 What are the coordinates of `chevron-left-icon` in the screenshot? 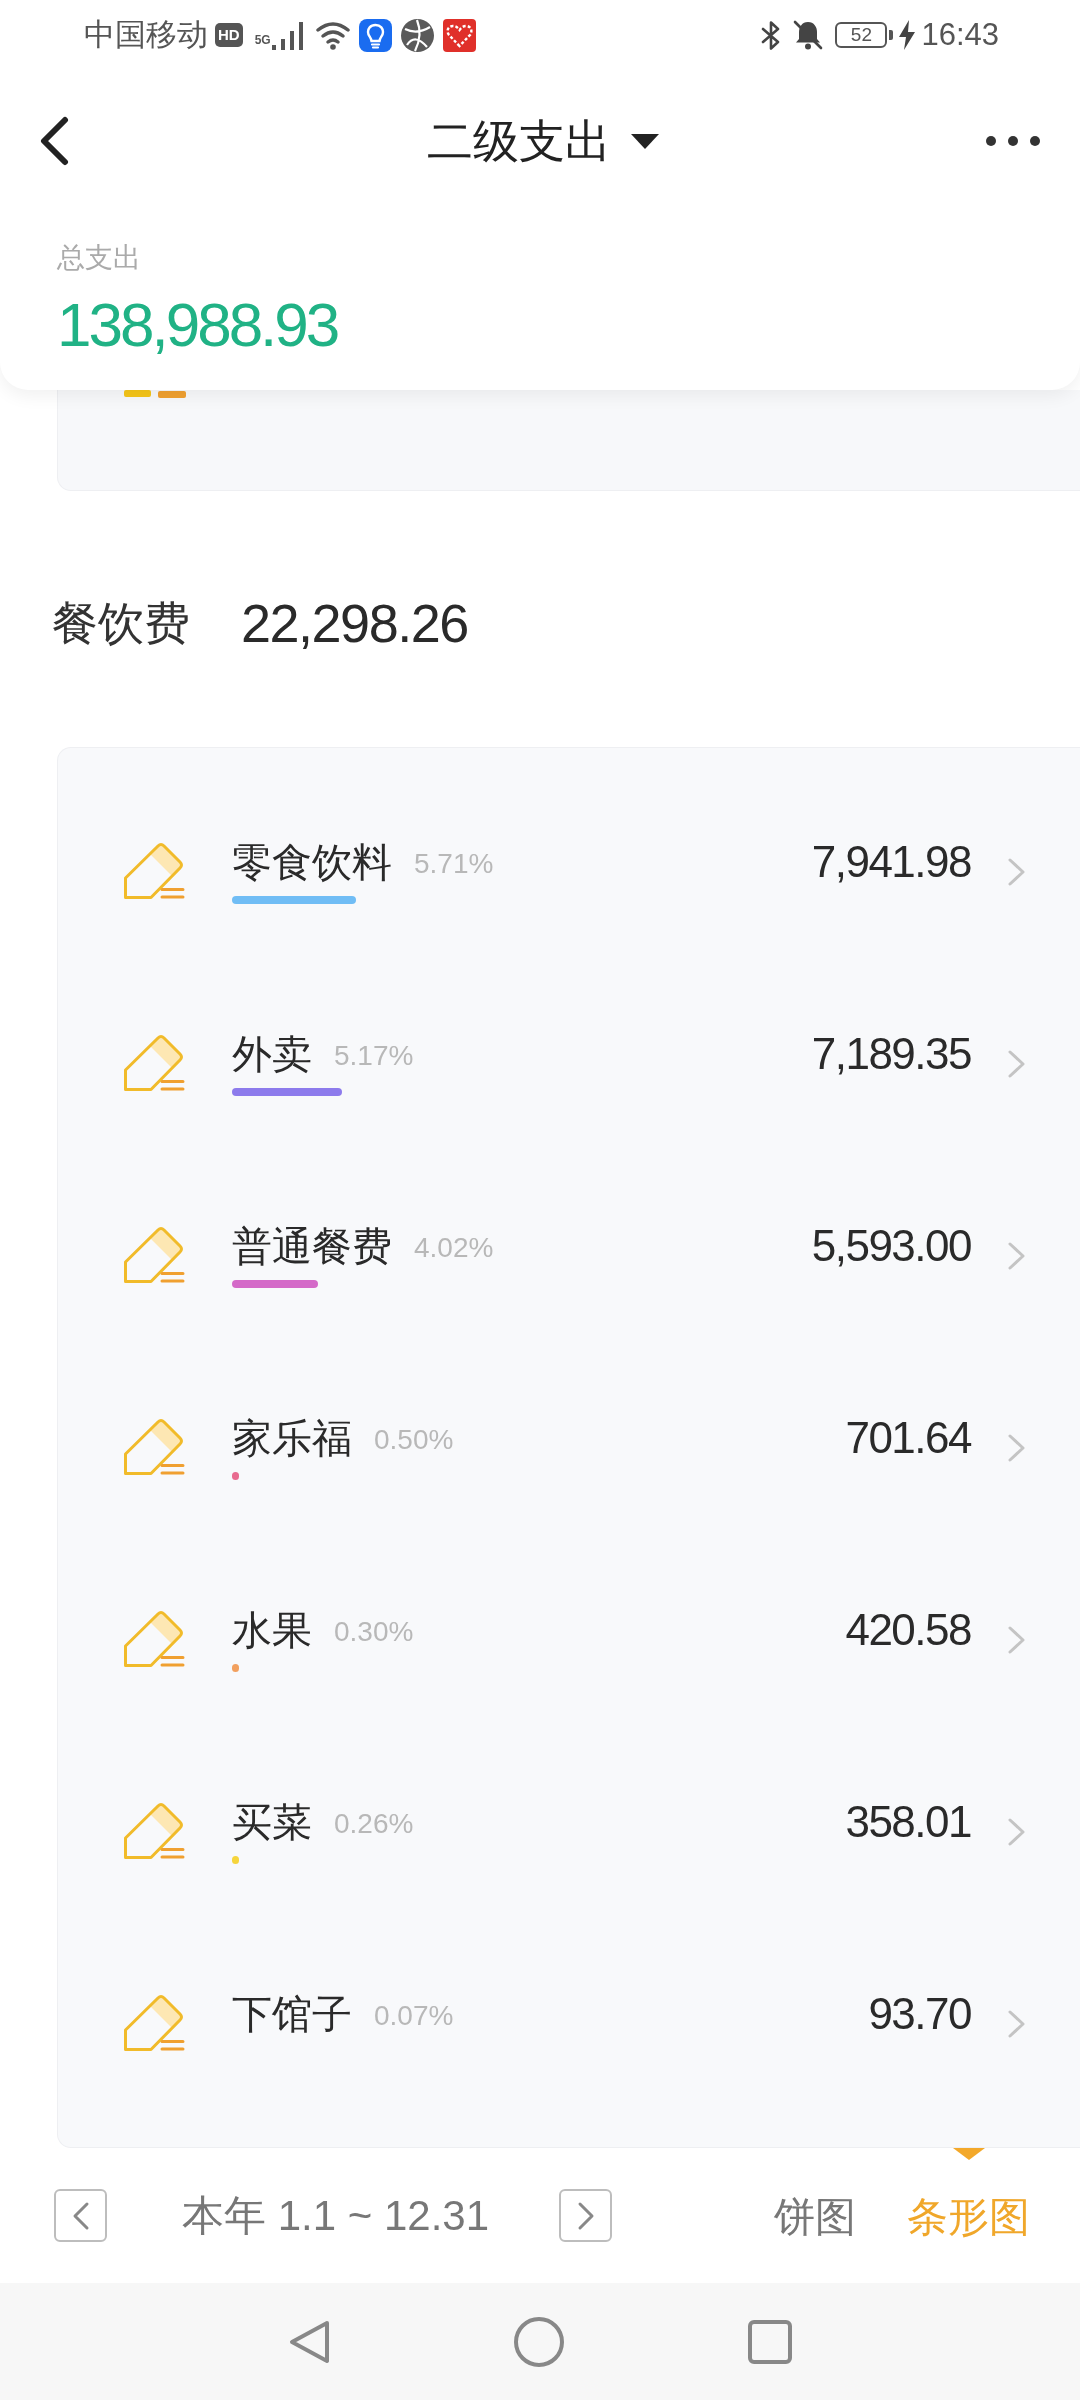 It's located at (80, 2215).